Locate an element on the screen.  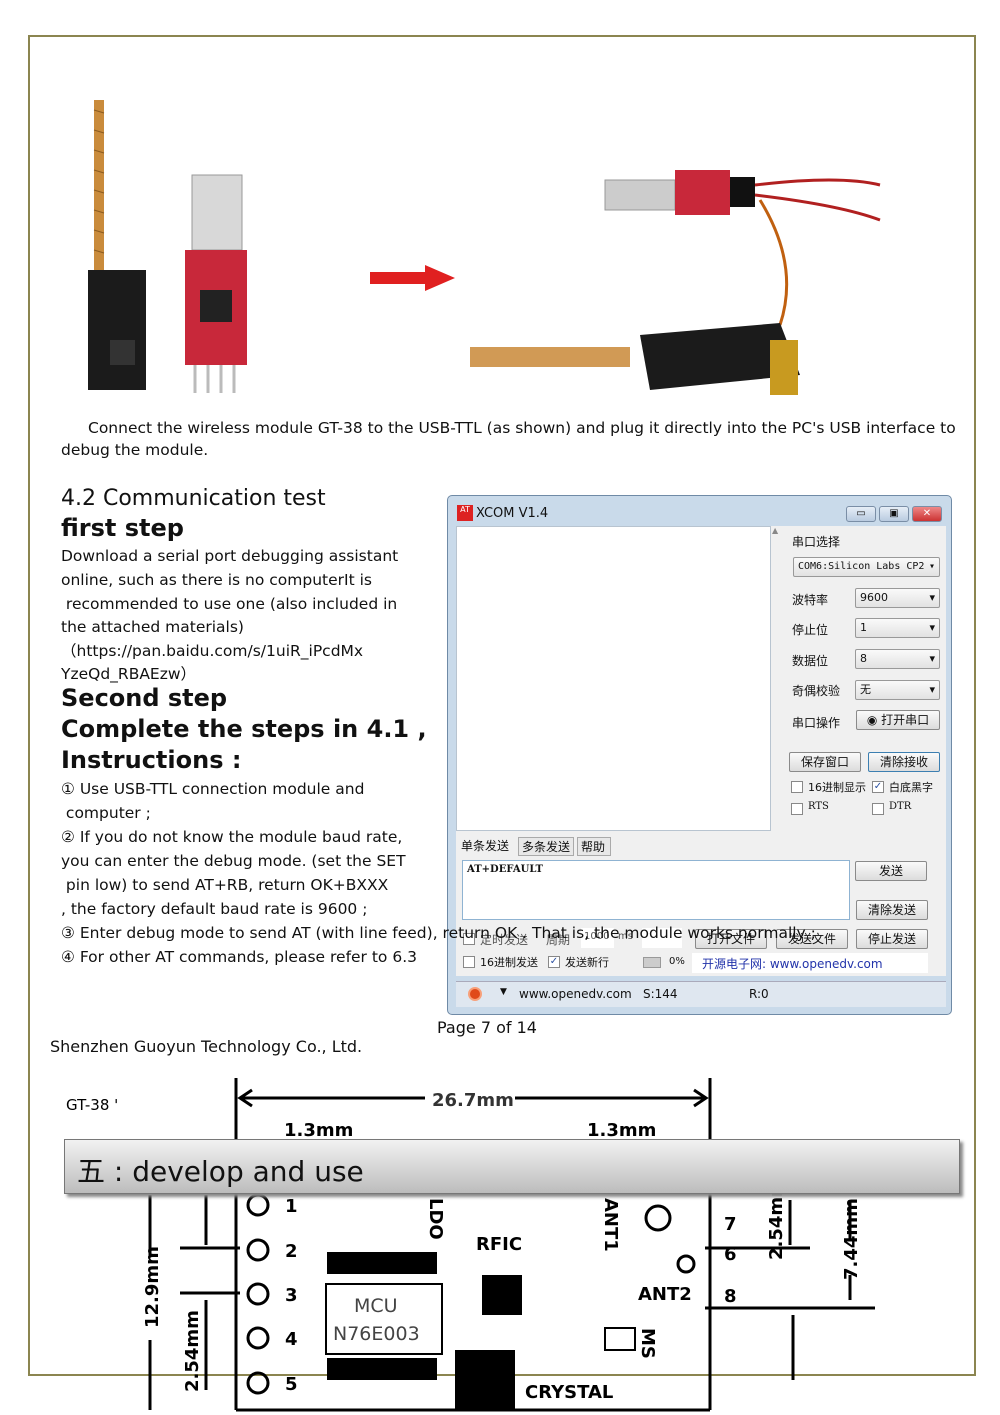
port-operation-label: 串口操作 is located at coordinates (816, 723).